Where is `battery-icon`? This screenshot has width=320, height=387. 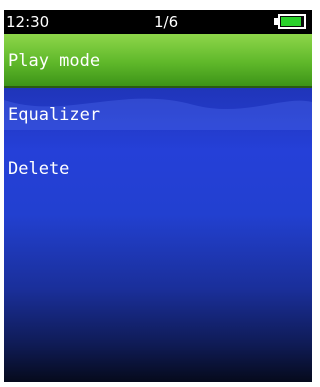
battery-icon is located at coordinates (292, 21).